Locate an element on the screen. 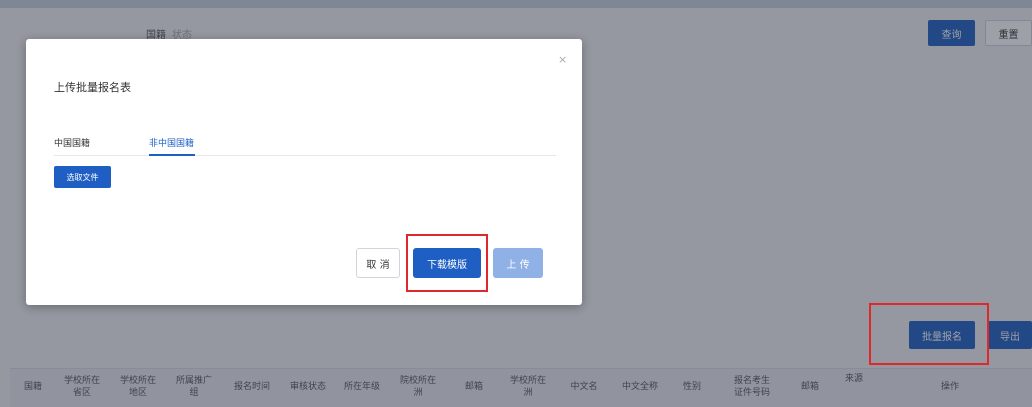  tab-chinese-nationality: 中国国籍 is located at coordinates (72, 142).